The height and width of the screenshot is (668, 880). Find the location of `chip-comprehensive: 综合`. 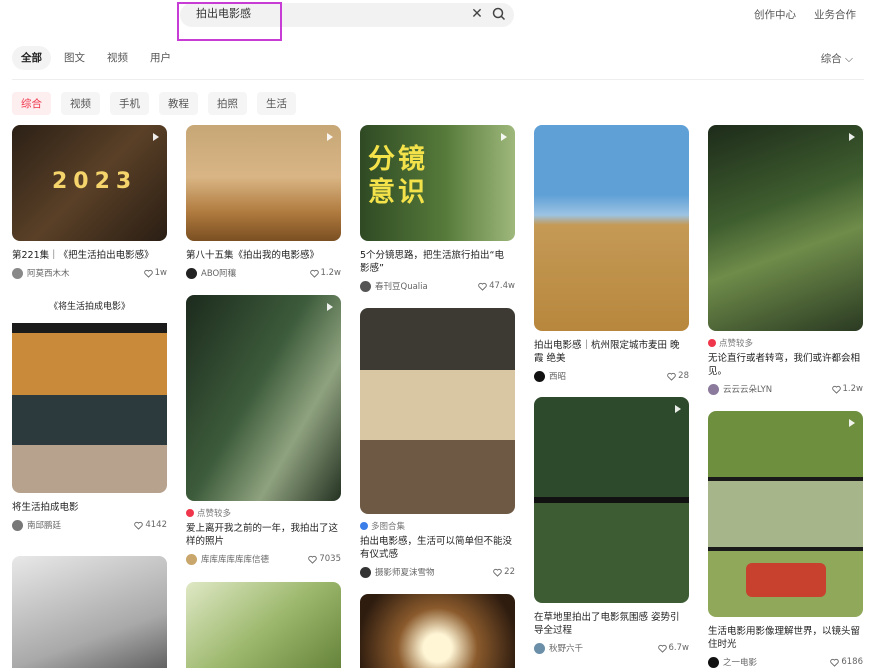

chip-comprehensive: 综合 is located at coordinates (31, 103).